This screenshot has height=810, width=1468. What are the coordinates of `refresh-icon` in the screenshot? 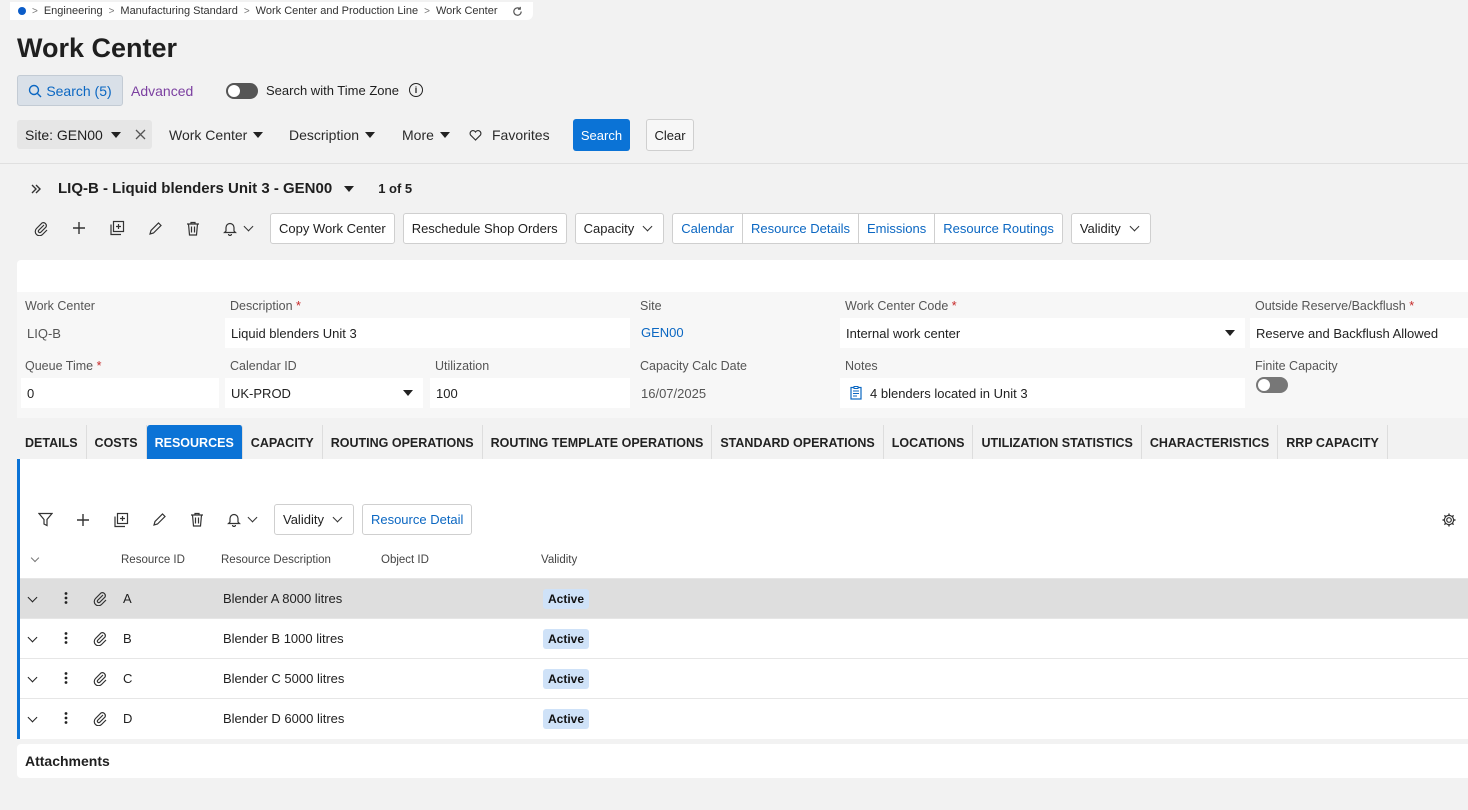 It's located at (517, 11).